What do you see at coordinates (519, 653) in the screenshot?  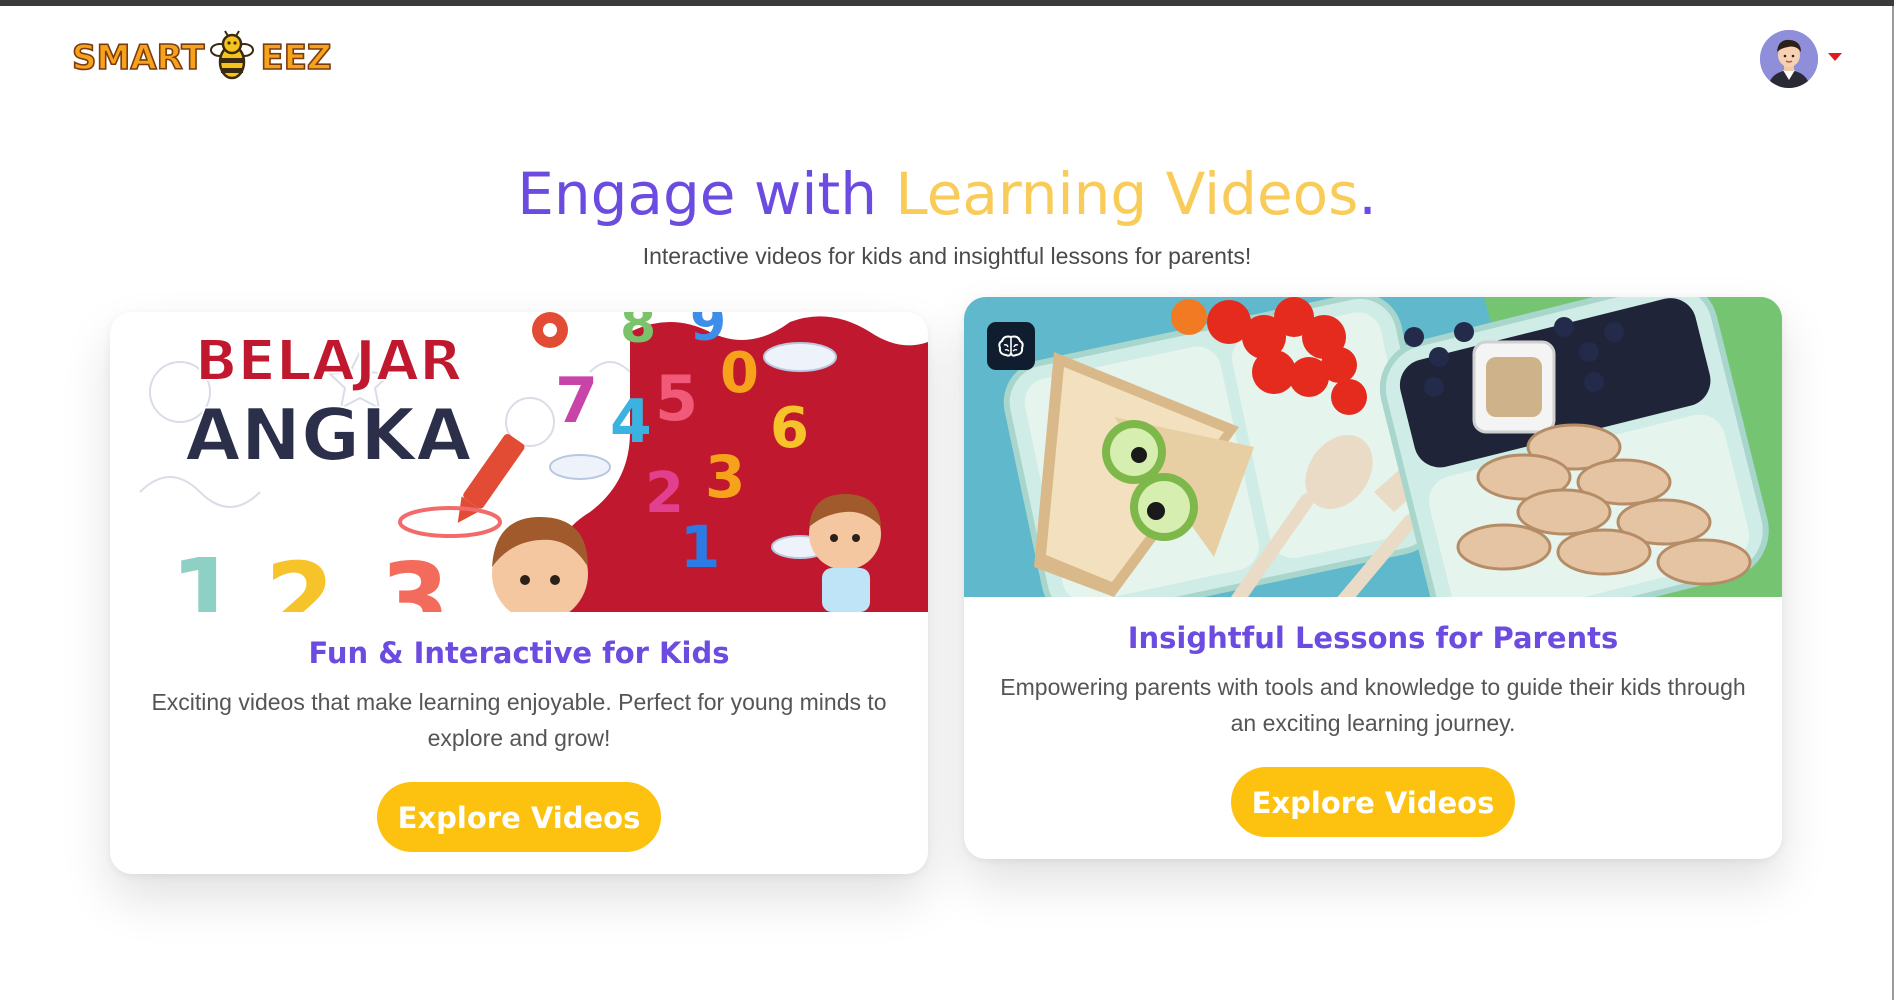 I see `kids-card-title: Fun & Interactive for Kids` at bounding box center [519, 653].